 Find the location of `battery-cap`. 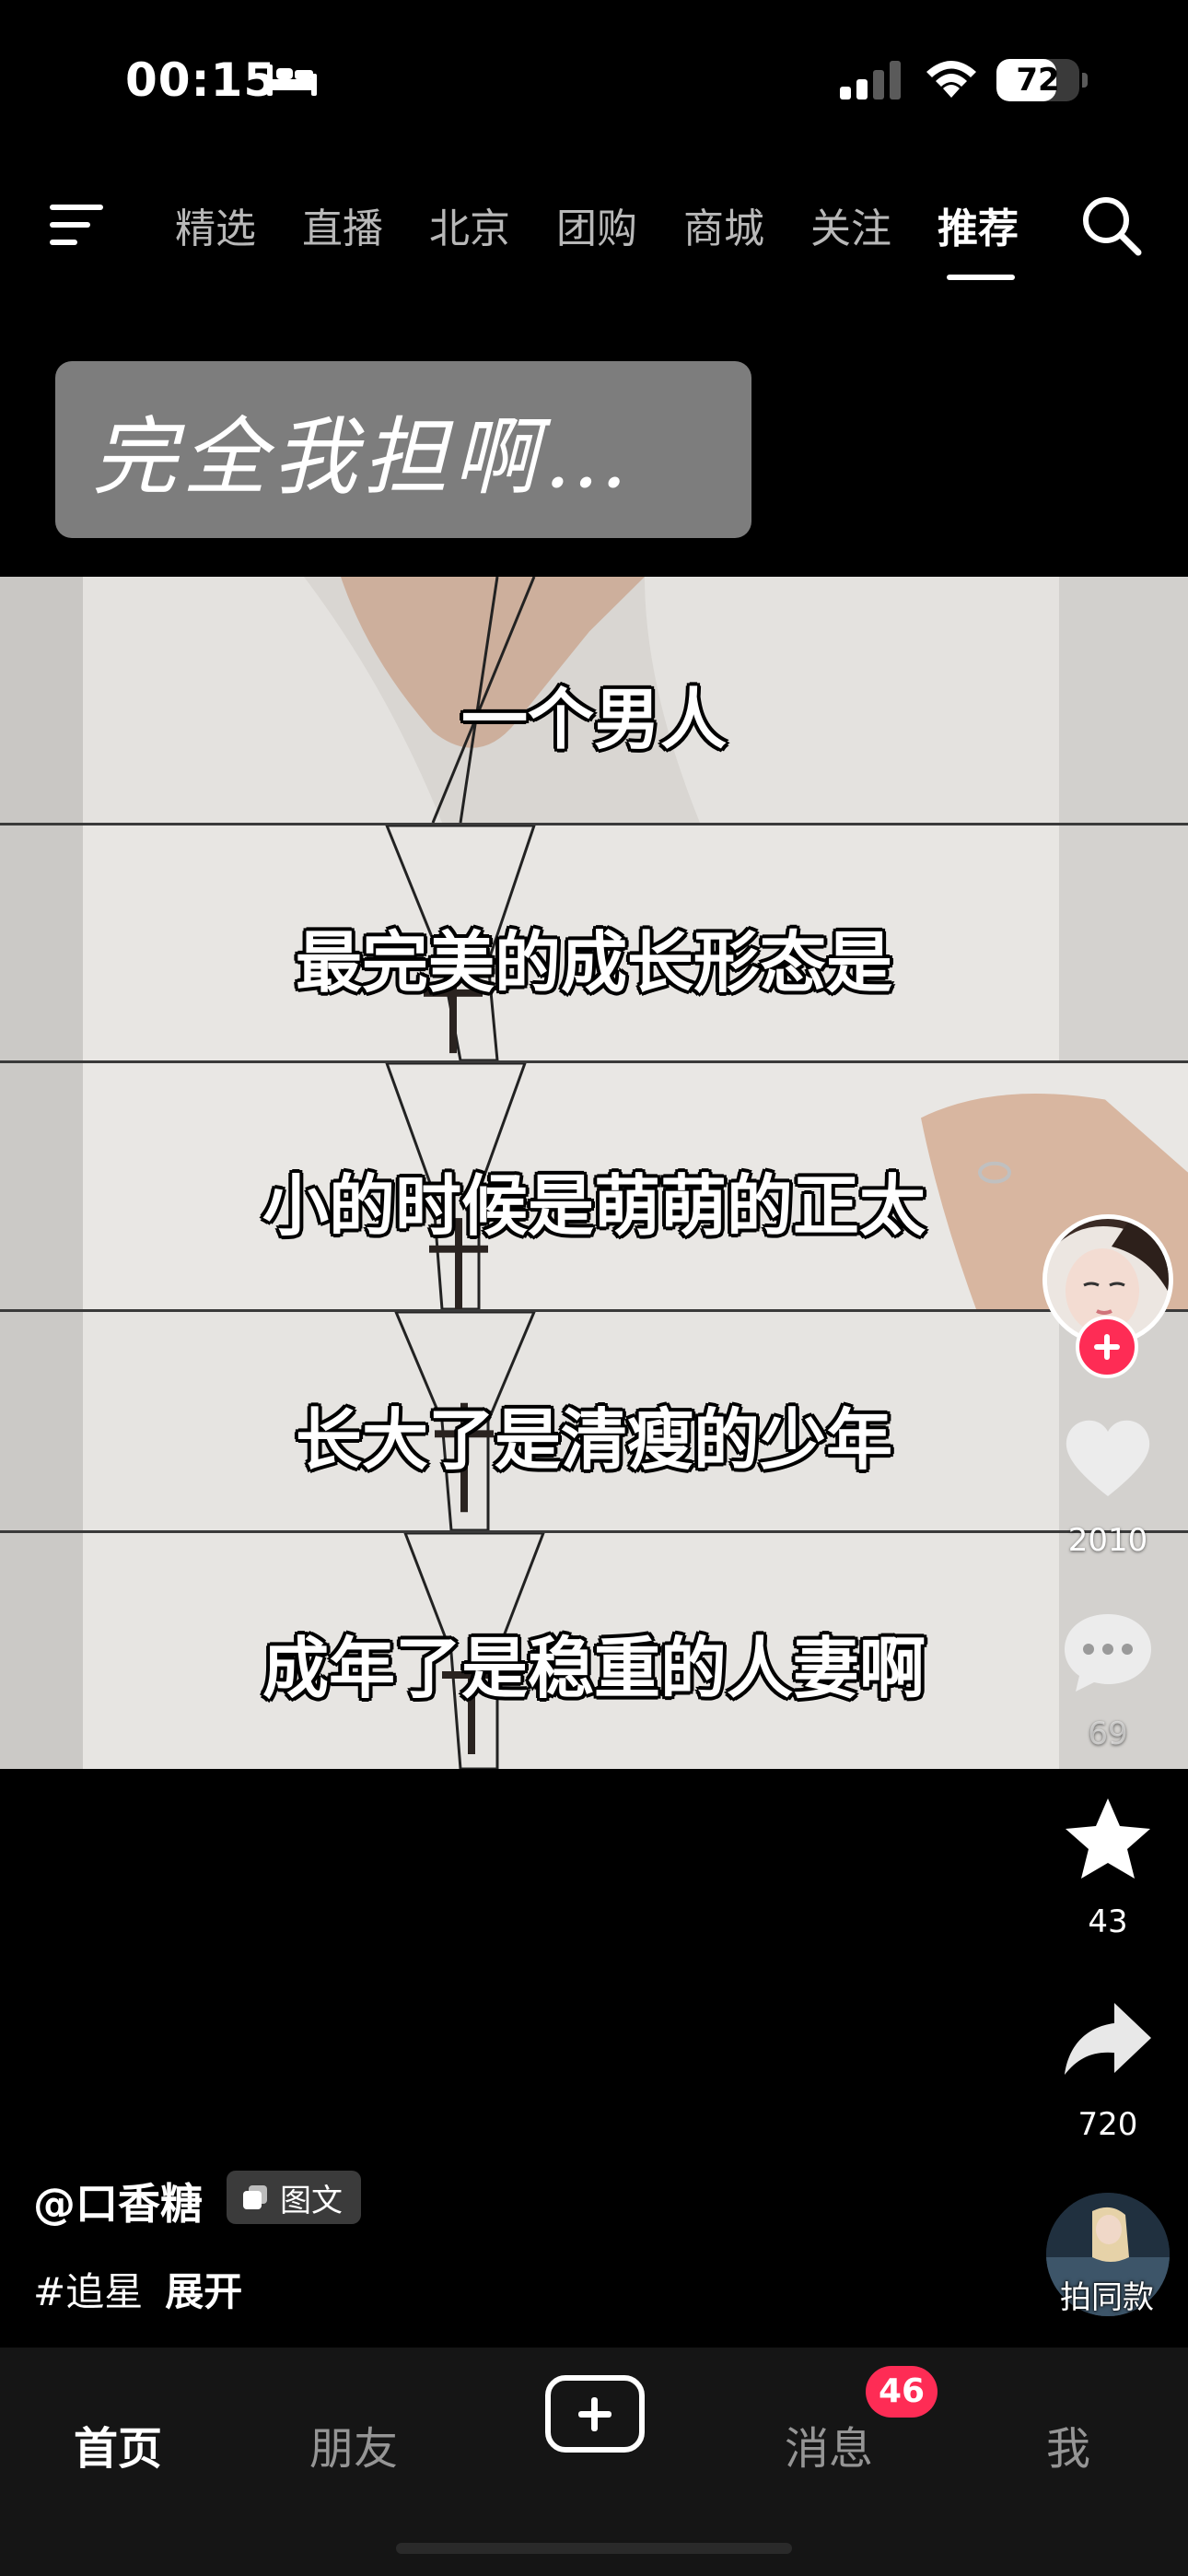

battery-cap is located at coordinates (1085, 80).